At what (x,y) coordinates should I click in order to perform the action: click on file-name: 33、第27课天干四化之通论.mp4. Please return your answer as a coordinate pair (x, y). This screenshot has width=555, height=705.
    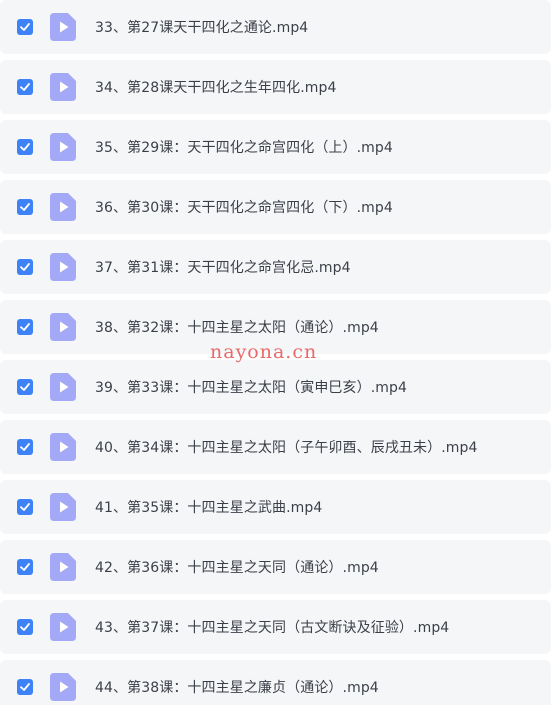
    Looking at the image, I should click on (202, 28).